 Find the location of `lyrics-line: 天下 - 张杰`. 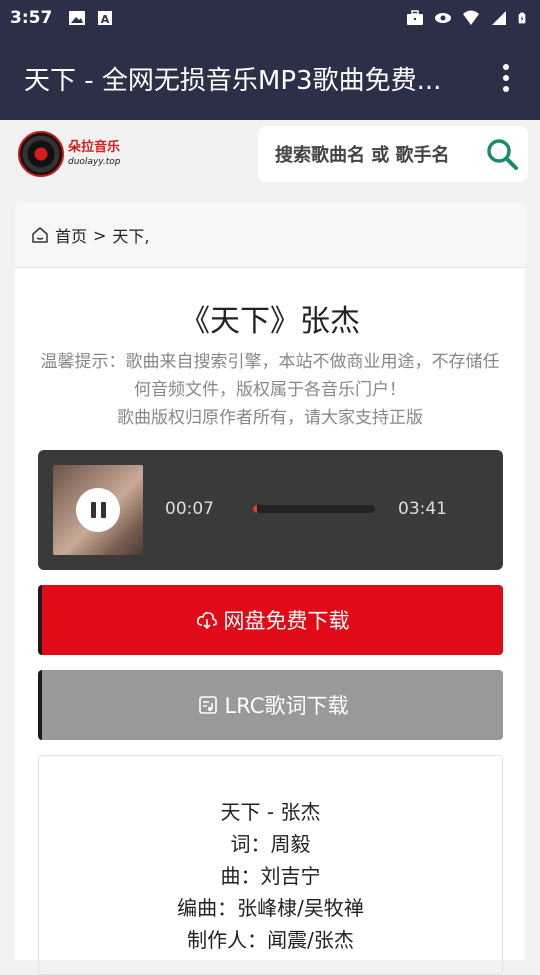

lyrics-line: 天下 - 张杰 is located at coordinates (270, 812).